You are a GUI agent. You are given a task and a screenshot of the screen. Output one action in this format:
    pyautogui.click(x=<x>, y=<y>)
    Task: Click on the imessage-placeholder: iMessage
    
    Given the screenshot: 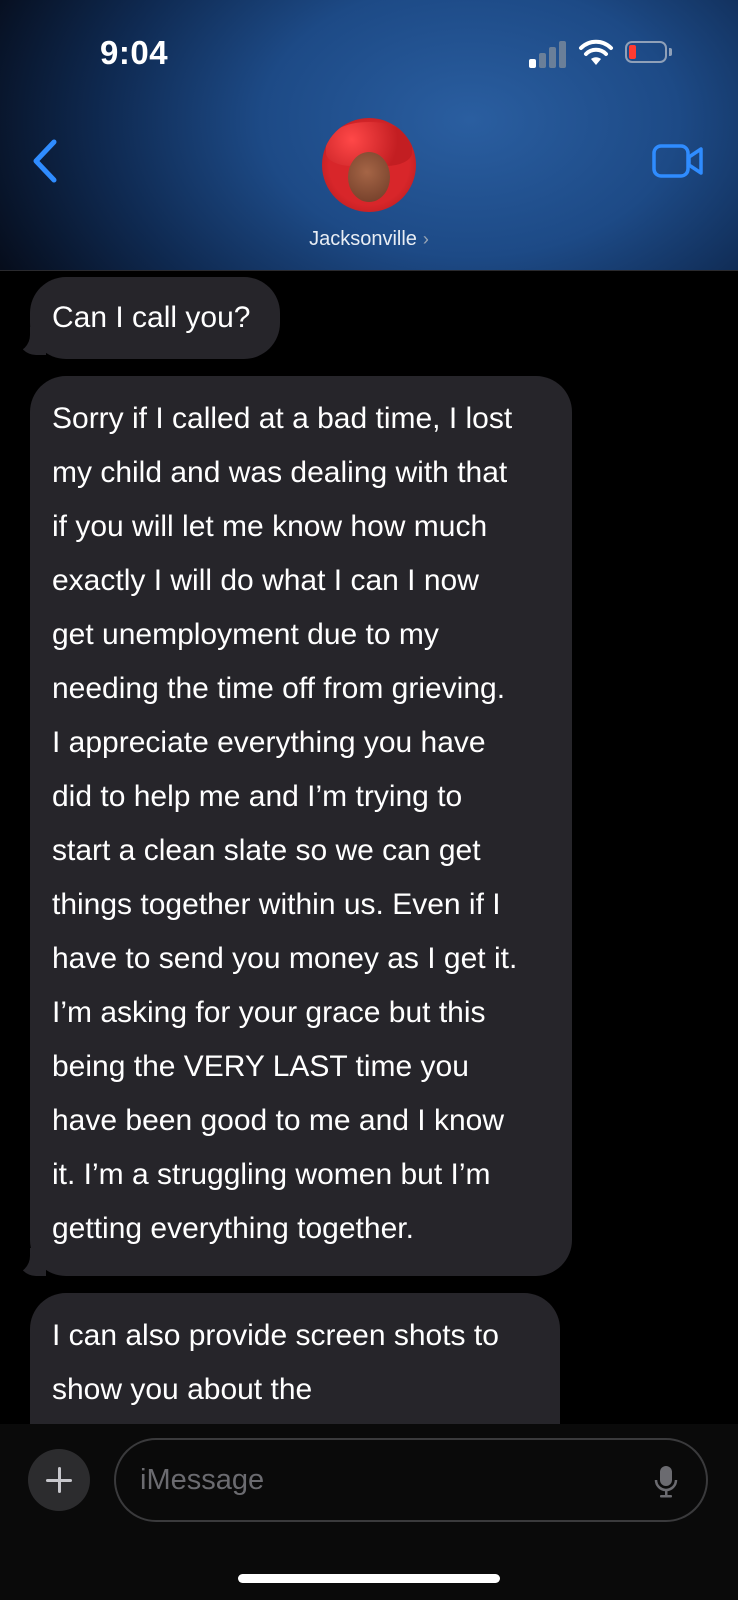 What is the action you would take?
    pyautogui.click(x=202, y=1480)
    